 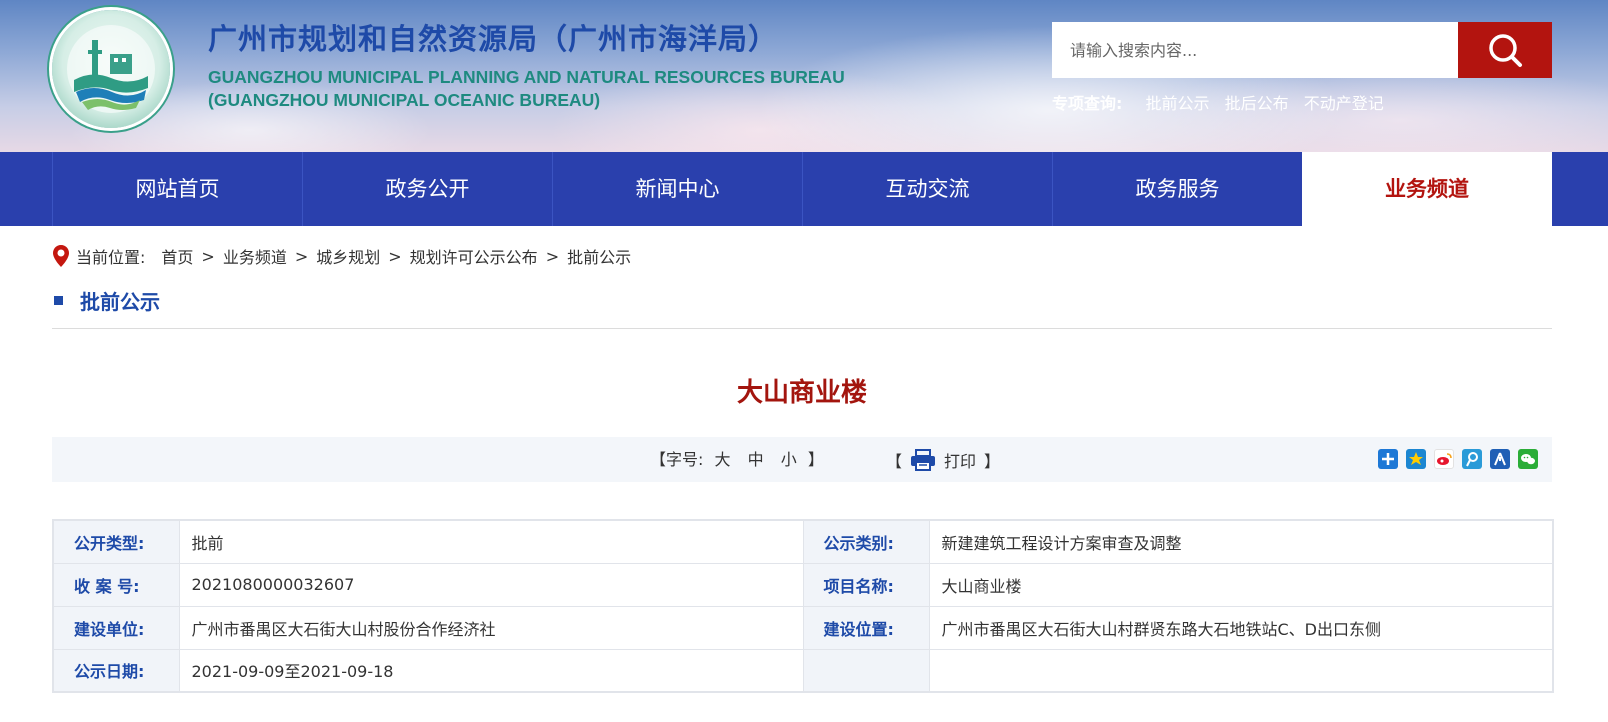 I want to click on notice-category-label: 公示类别:, so click(x=866, y=541).